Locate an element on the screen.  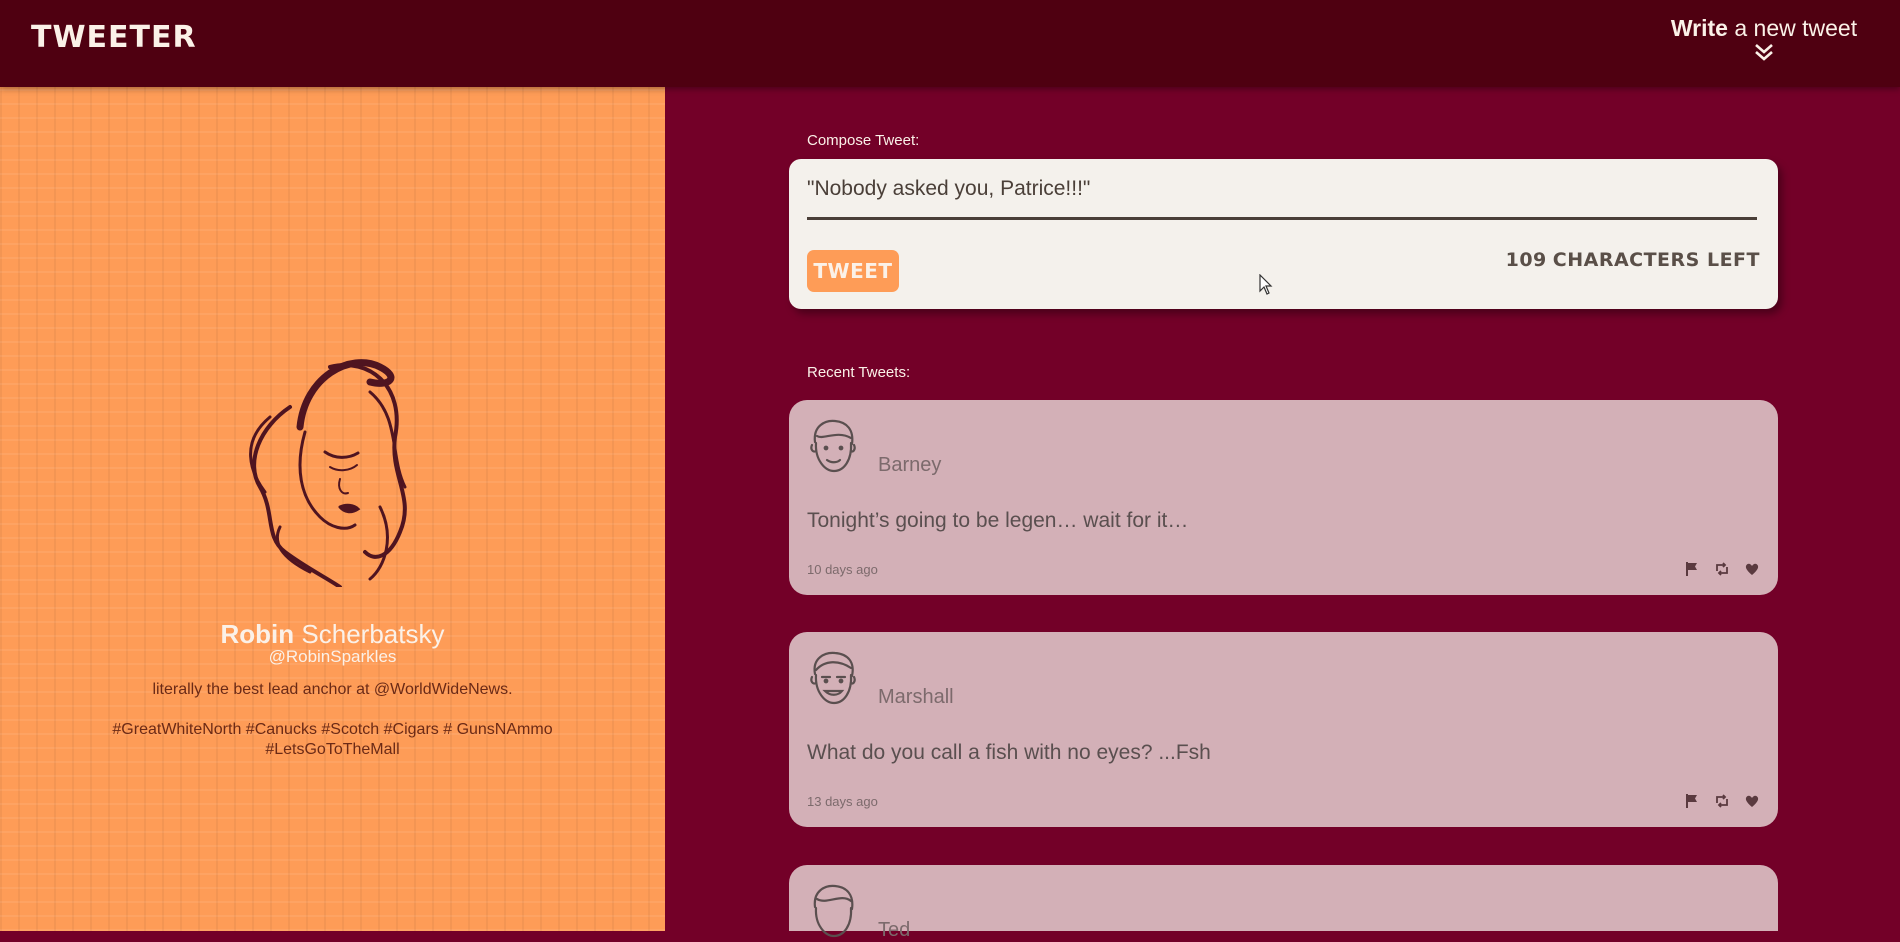
profile-handle: @RobinSparkles is located at coordinates (332, 656).